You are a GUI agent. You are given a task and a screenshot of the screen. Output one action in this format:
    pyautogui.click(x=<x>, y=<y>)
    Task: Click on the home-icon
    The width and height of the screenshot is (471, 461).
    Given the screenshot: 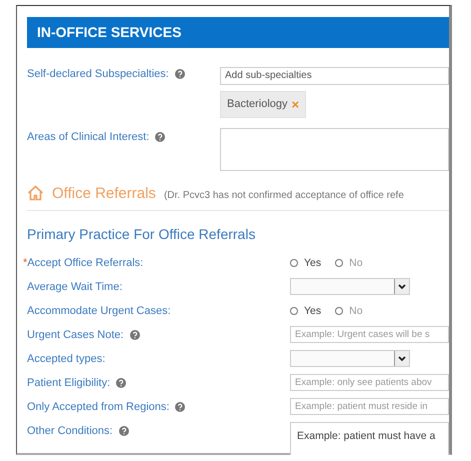 What is the action you would take?
    pyautogui.click(x=35, y=193)
    